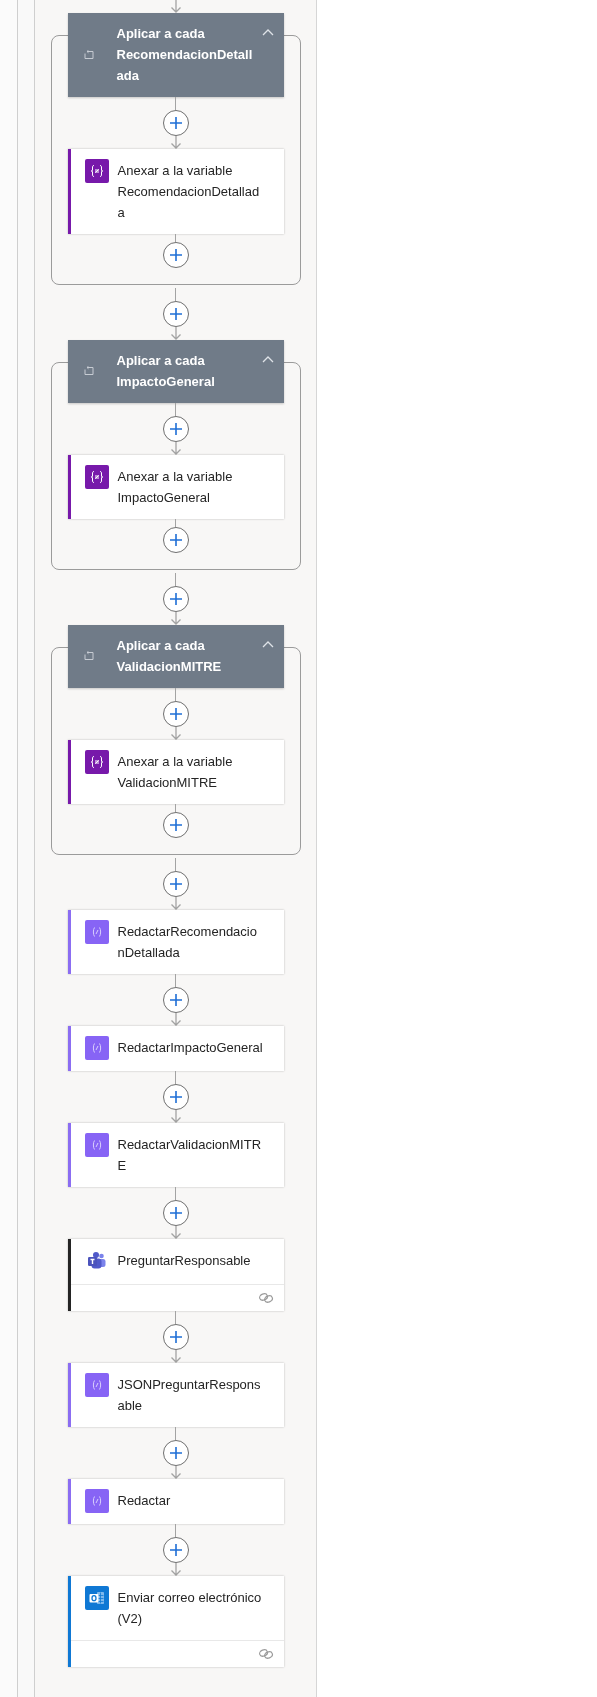 The width and height of the screenshot is (597, 1697). I want to click on action-title: Redactar, so click(144, 1501).